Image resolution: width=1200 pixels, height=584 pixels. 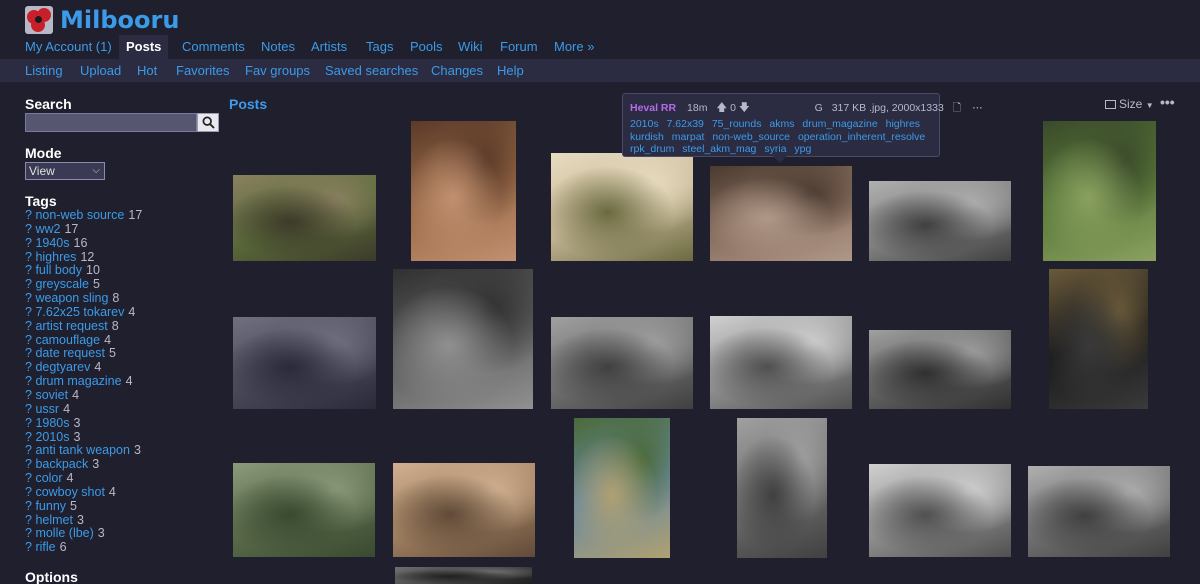 I want to click on tooltip-tag-link: kurdish, so click(x=647, y=137).